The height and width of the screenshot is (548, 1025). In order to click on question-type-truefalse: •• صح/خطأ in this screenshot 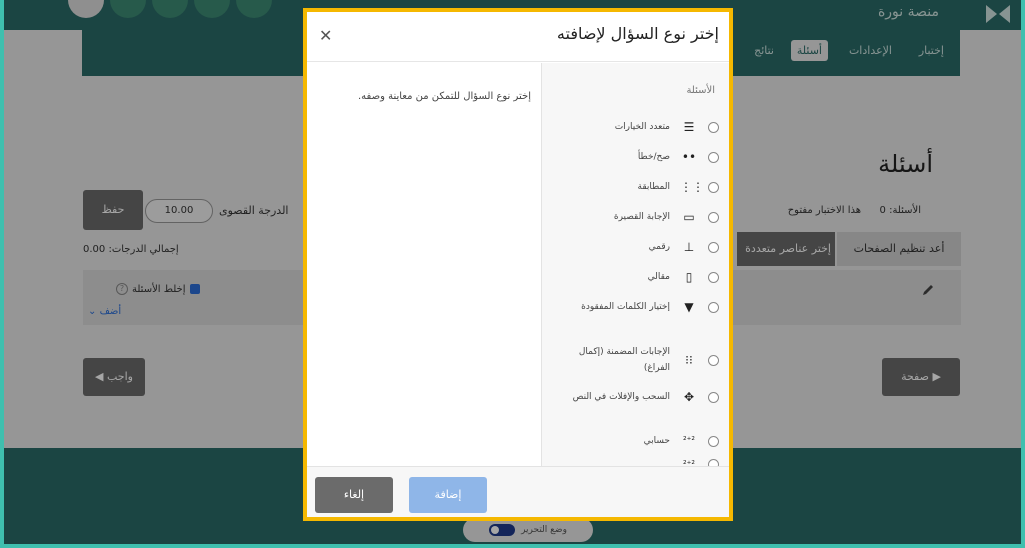, I will do `click(635, 157)`.